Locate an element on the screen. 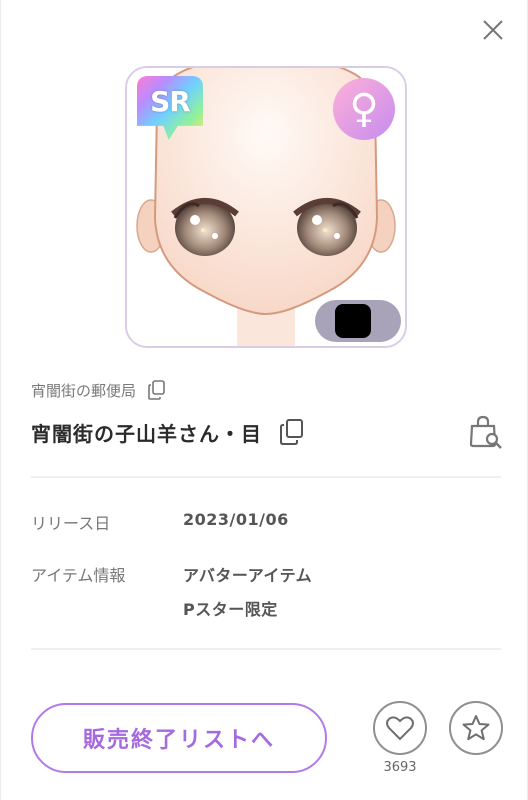 This screenshot has width=528, height=800. heart-icon is located at coordinates (400, 728).